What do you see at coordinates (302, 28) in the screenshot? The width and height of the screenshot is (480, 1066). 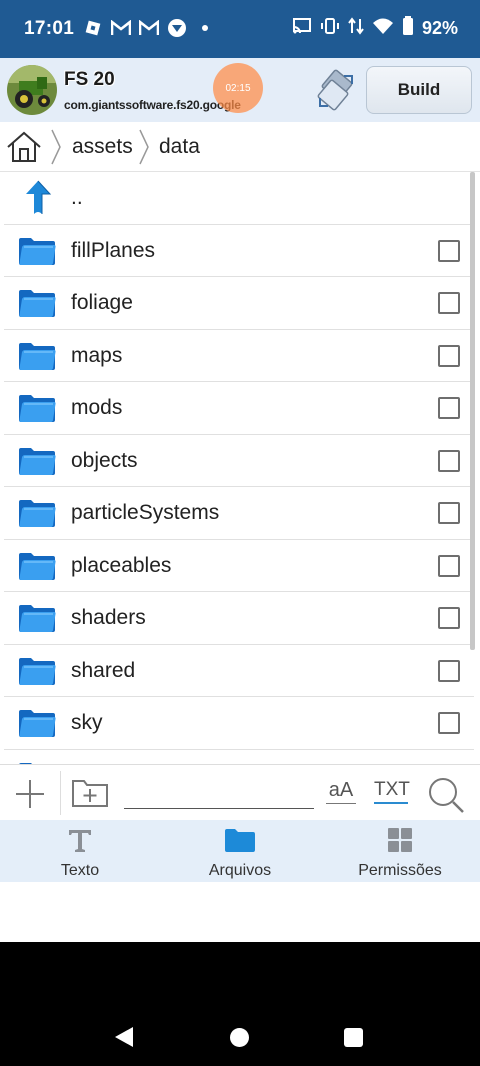 I see `cast-icon` at bounding box center [302, 28].